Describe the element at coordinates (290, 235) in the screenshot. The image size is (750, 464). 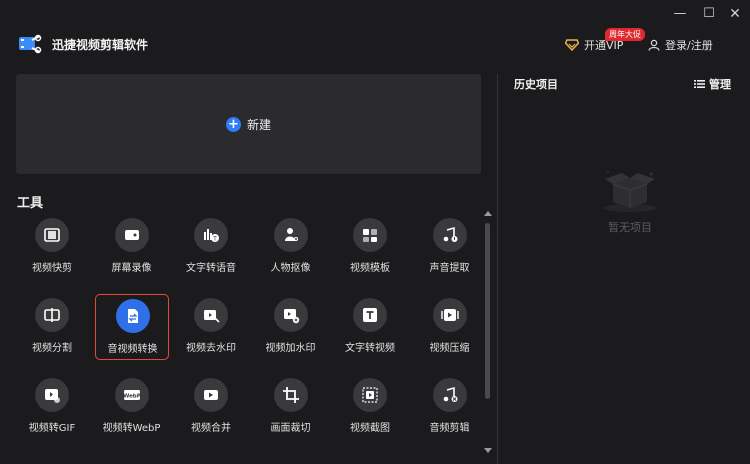
I see `person-cutout-icon` at that location.